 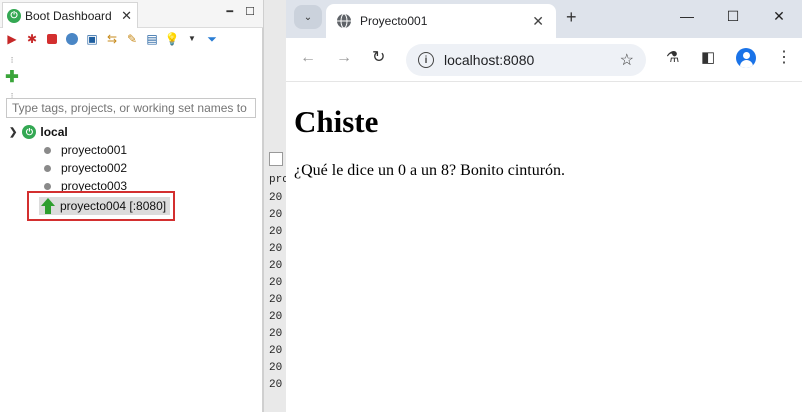 I want to click on tab-search-button: ⌄, so click(x=308, y=17).